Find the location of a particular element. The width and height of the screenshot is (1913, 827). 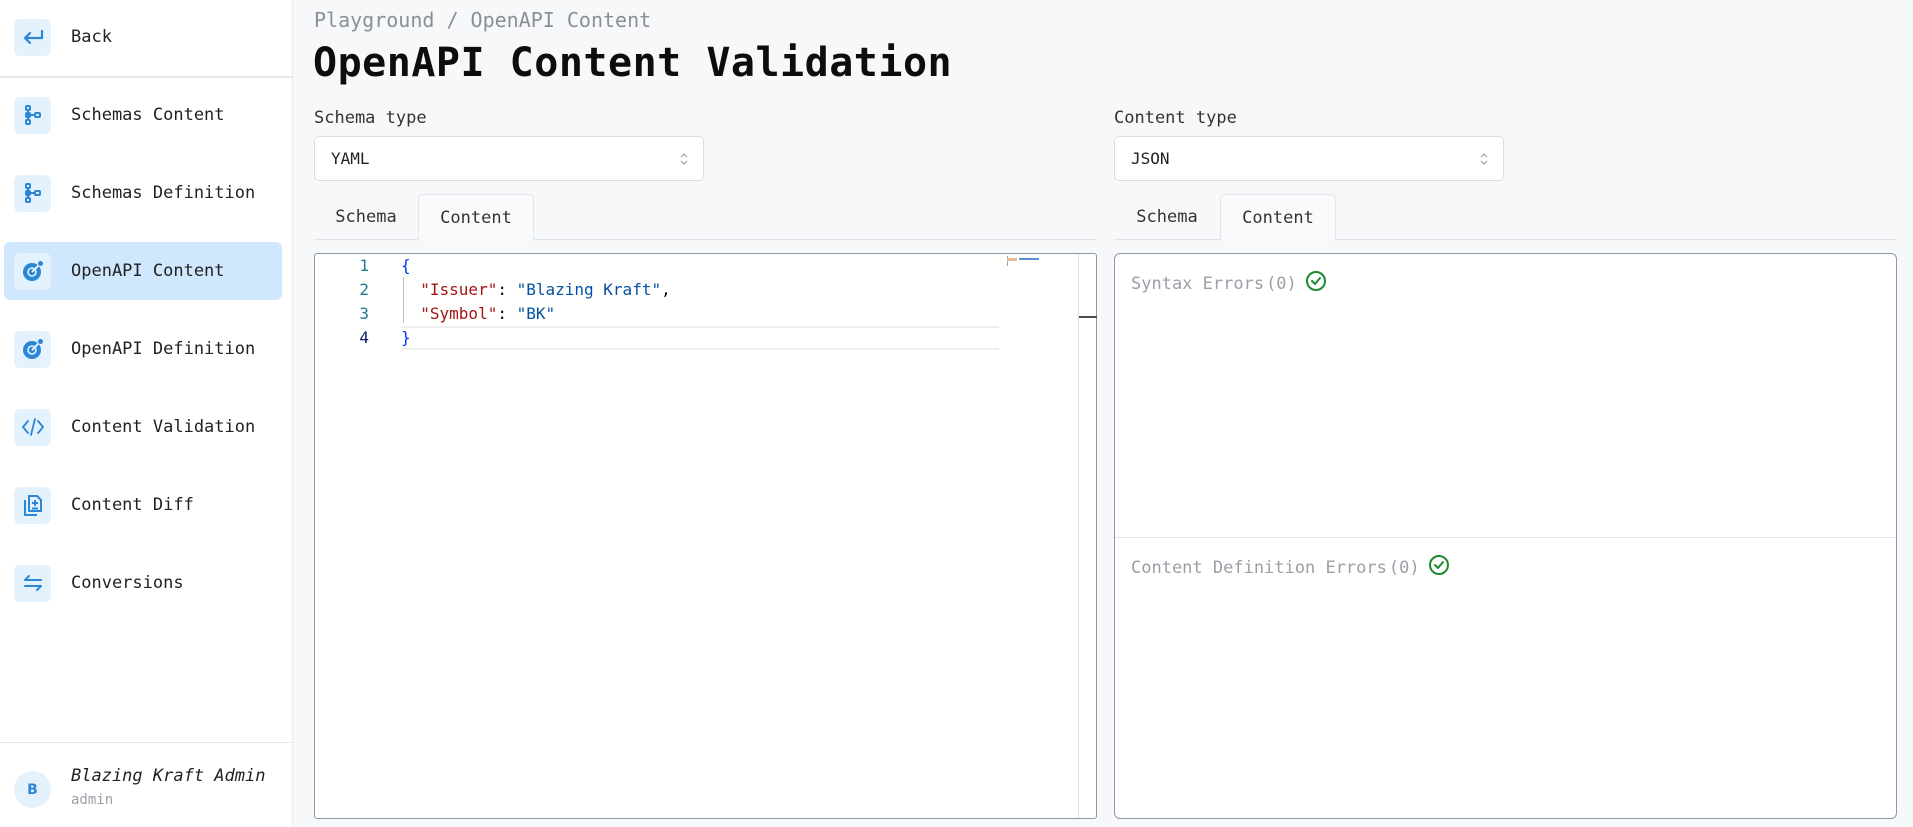

sidebar-item-schemas-content: Schemas Content is located at coordinates (143, 115).